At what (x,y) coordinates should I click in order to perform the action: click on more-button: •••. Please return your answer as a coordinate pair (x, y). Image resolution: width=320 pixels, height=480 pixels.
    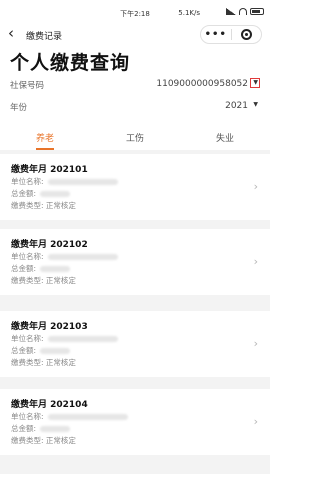
    Looking at the image, I should click on (216, 34).